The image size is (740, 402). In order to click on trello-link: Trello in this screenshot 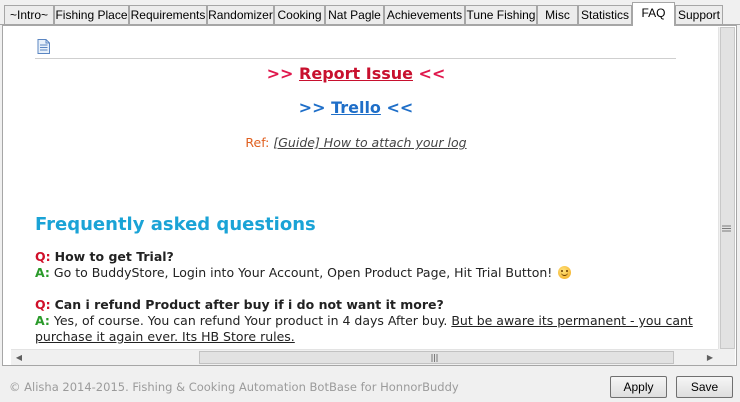, I will do `click(356, 107)`.